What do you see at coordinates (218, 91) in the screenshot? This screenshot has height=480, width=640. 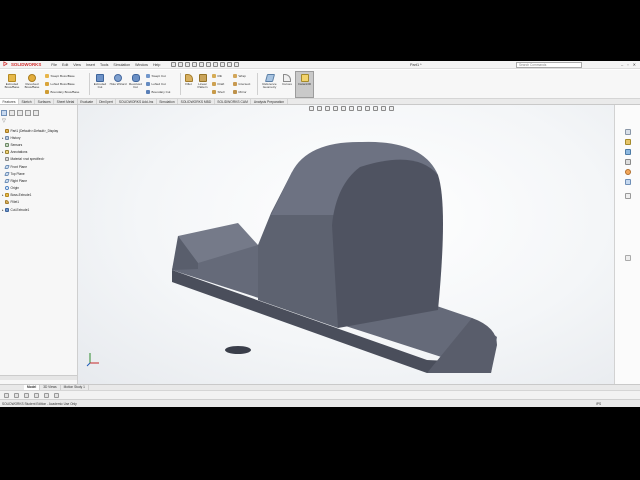 I see `shell-button: Shell` at bounding box center [218, 91].